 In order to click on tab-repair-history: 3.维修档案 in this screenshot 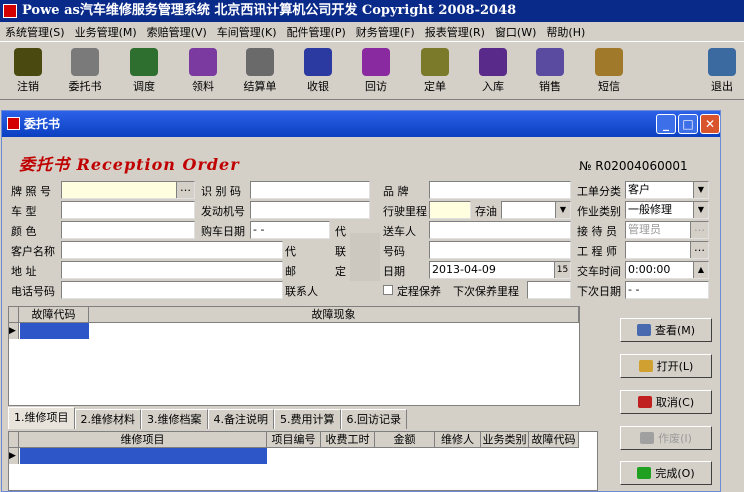, I will do `click(174, 419)`.